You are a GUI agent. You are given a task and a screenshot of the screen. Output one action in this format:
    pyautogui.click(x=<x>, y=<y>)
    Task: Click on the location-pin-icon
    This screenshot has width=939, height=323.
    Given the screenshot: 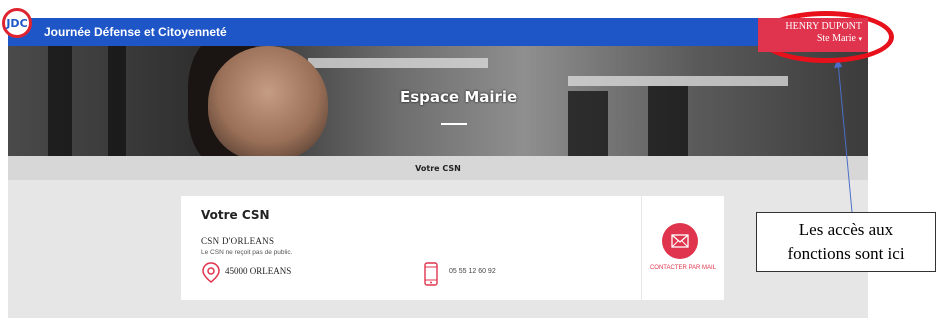 What is the action you would take?
    pyautogui.click(x=211, y=272)
    